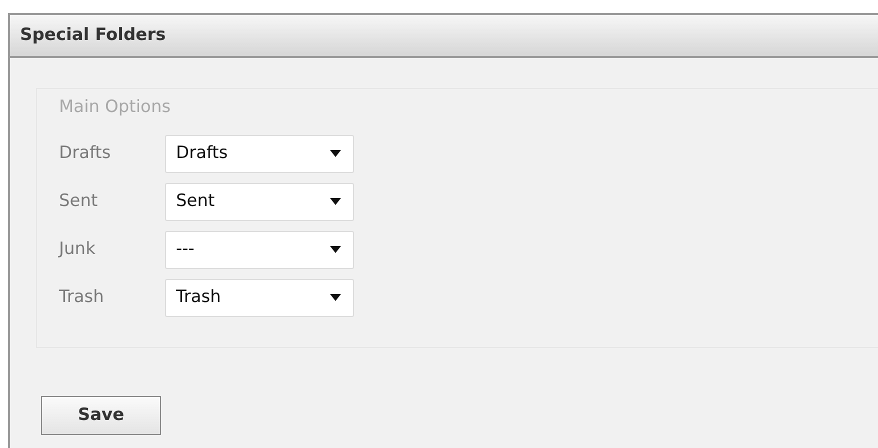 The image size is (878, 448). Describe the element at coordinates (101, 415) in the screenshot. I see `save-button: Save` at that location.